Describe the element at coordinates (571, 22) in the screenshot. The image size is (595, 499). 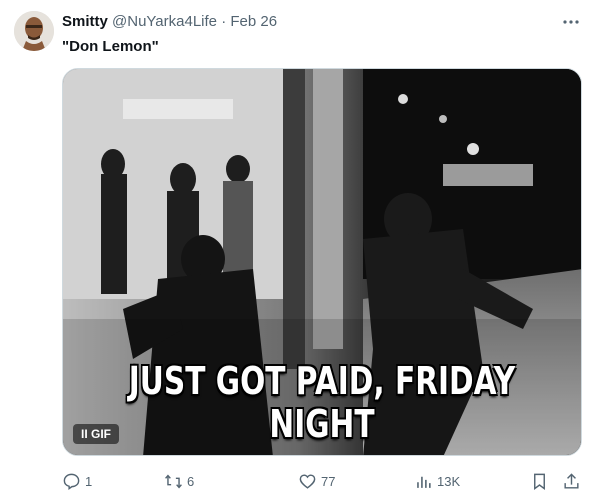
I see `more-icon` at that location.